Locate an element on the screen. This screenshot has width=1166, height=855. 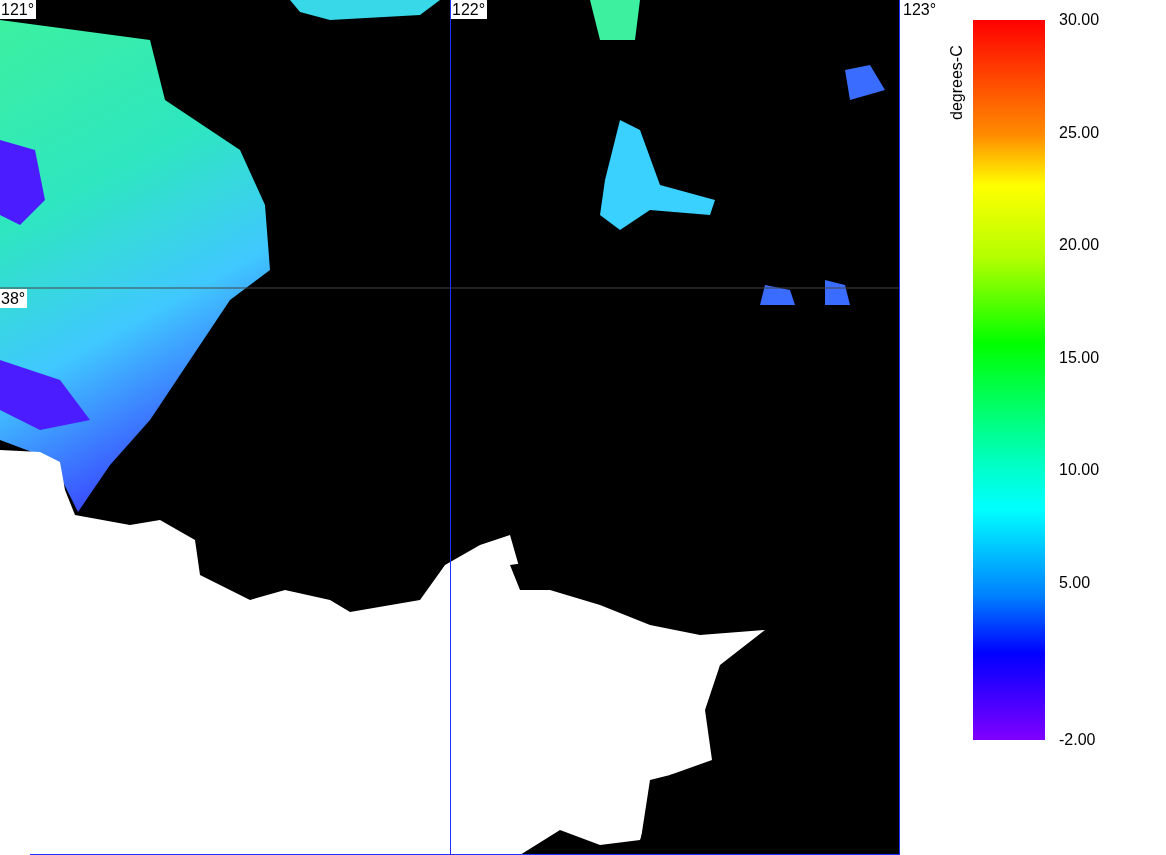
latitude-label: 38° is located at coordinates (14, 298).